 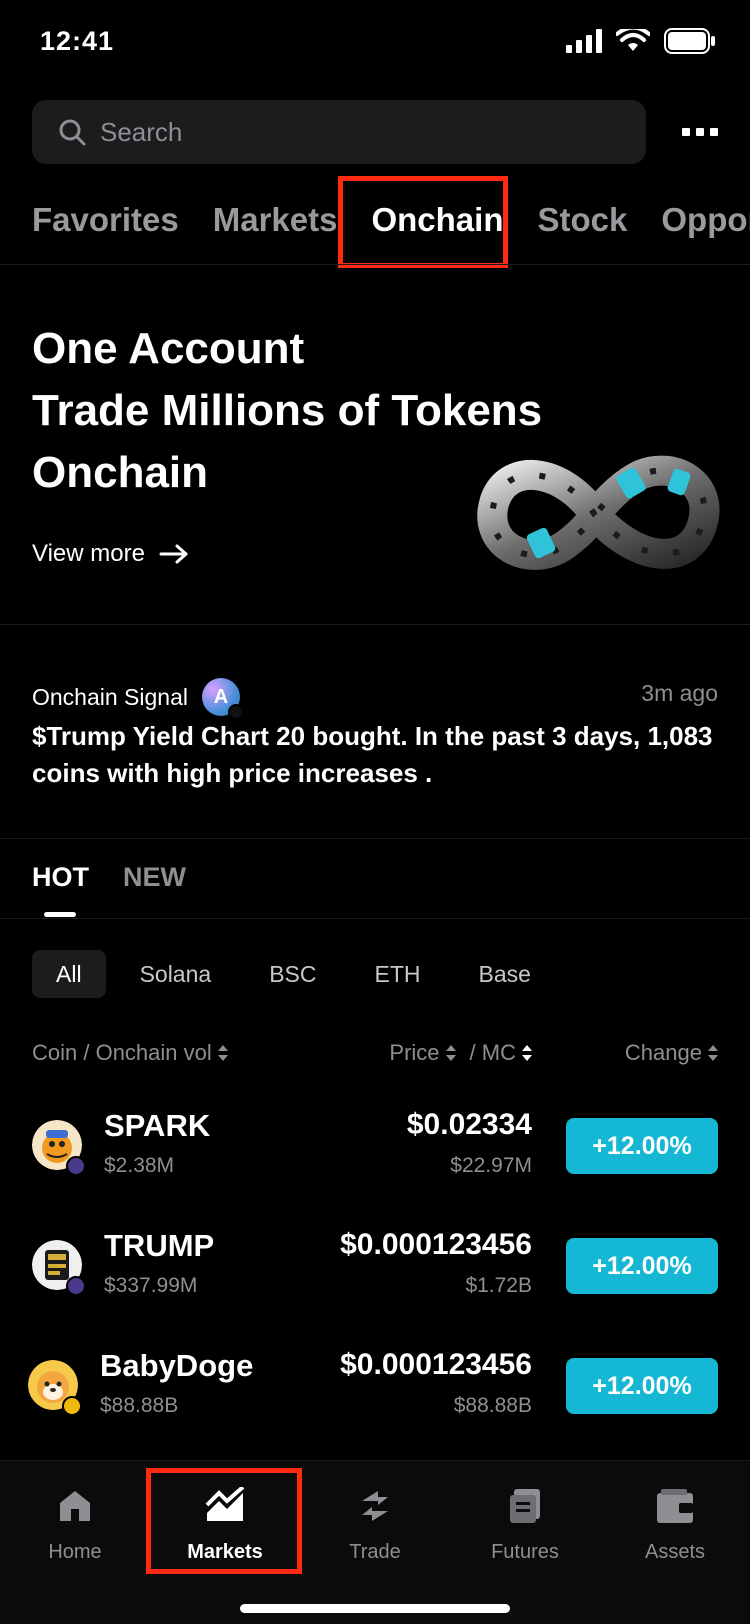 I want to click on nav-label: Trade, so click(x=375, y=1552).